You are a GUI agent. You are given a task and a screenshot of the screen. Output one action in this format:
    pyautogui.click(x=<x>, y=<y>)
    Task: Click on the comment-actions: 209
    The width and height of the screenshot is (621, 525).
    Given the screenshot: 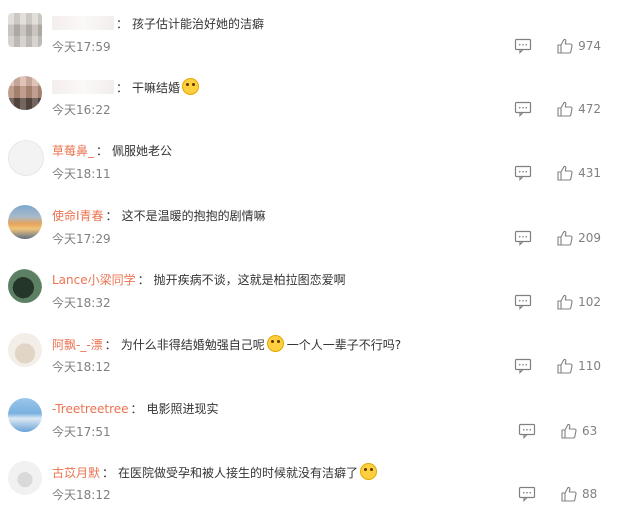 What is the action you would take?
    pyautogui.click(x=557, y=238)
    